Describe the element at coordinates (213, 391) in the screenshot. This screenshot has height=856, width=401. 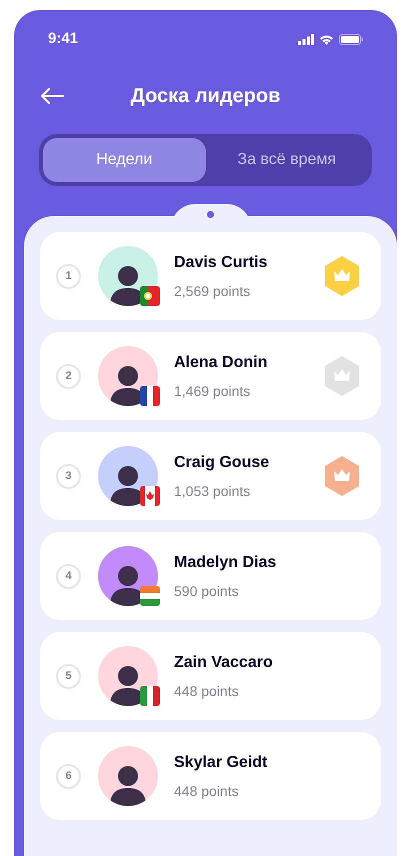
I see `player-points: 1,469 points` at that location.